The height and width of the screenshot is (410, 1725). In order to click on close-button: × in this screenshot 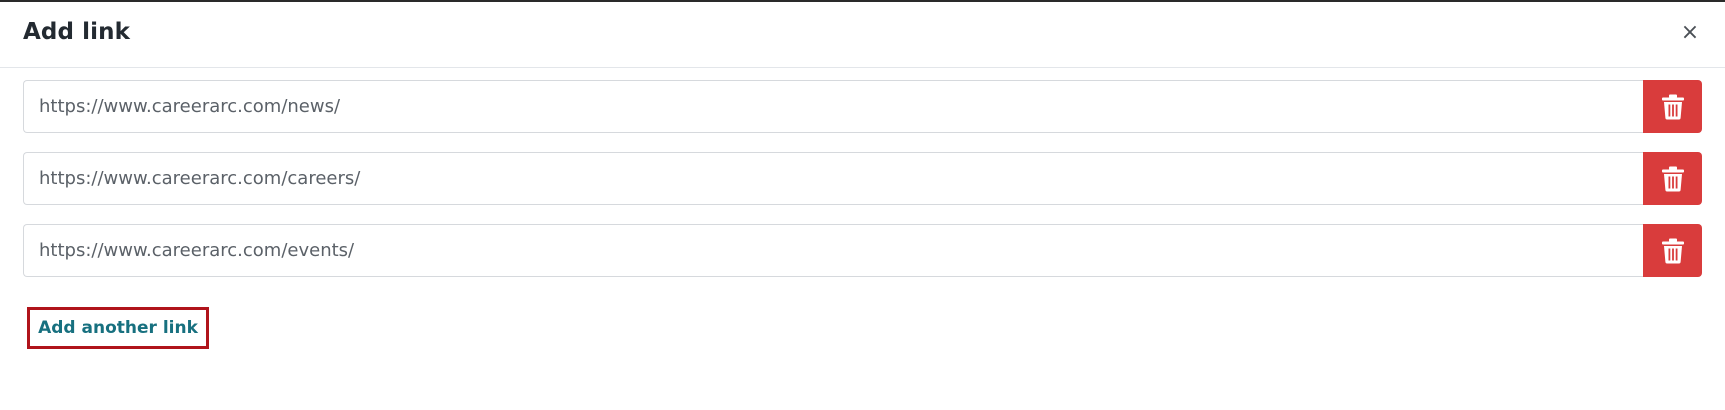, I will do `click(1690, 33)`.